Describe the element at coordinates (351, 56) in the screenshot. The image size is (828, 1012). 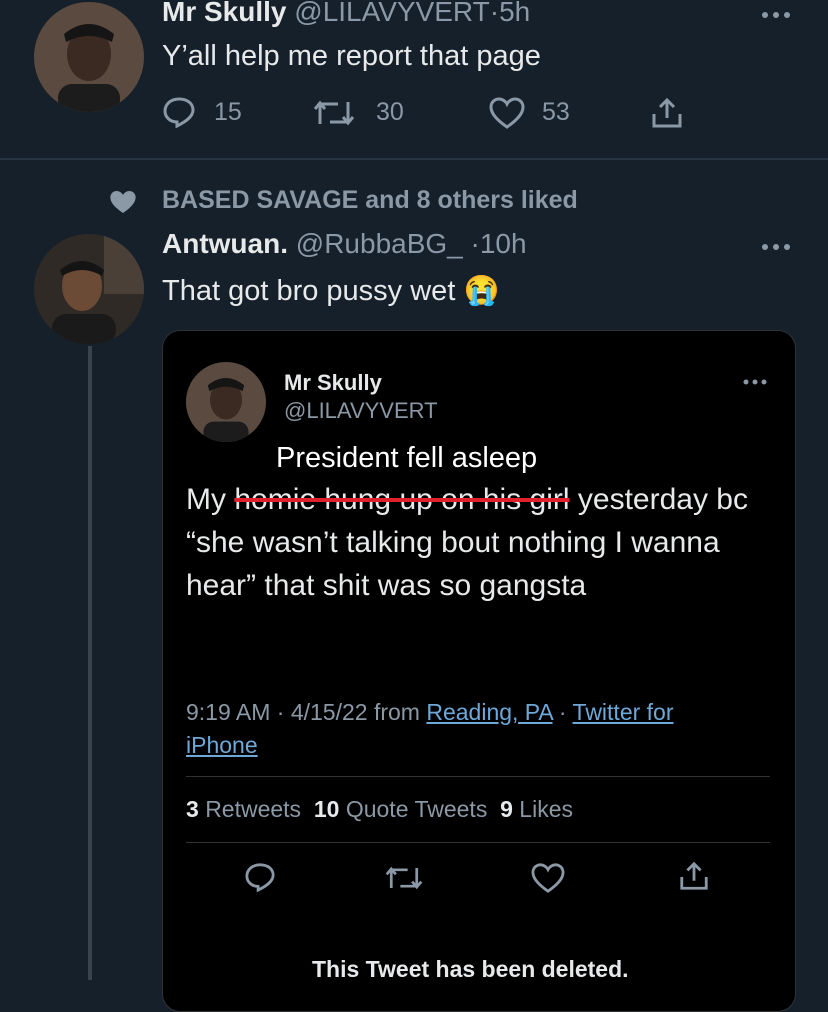
I see `tweet-text: Y’all help me report that page` at that location.